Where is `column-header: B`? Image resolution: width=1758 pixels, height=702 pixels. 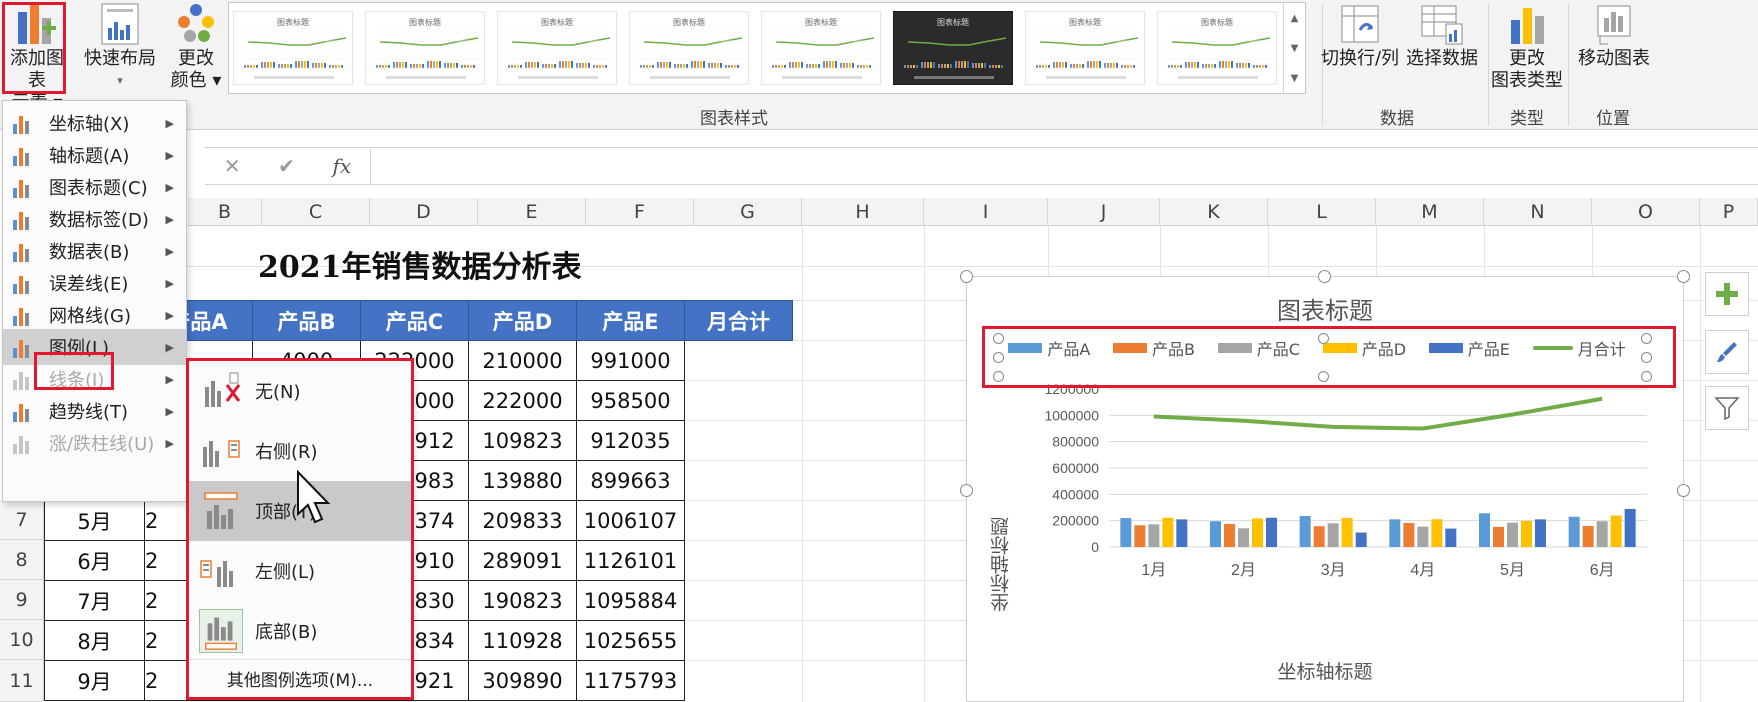 column-header: B is located at coordinates (225, 212).